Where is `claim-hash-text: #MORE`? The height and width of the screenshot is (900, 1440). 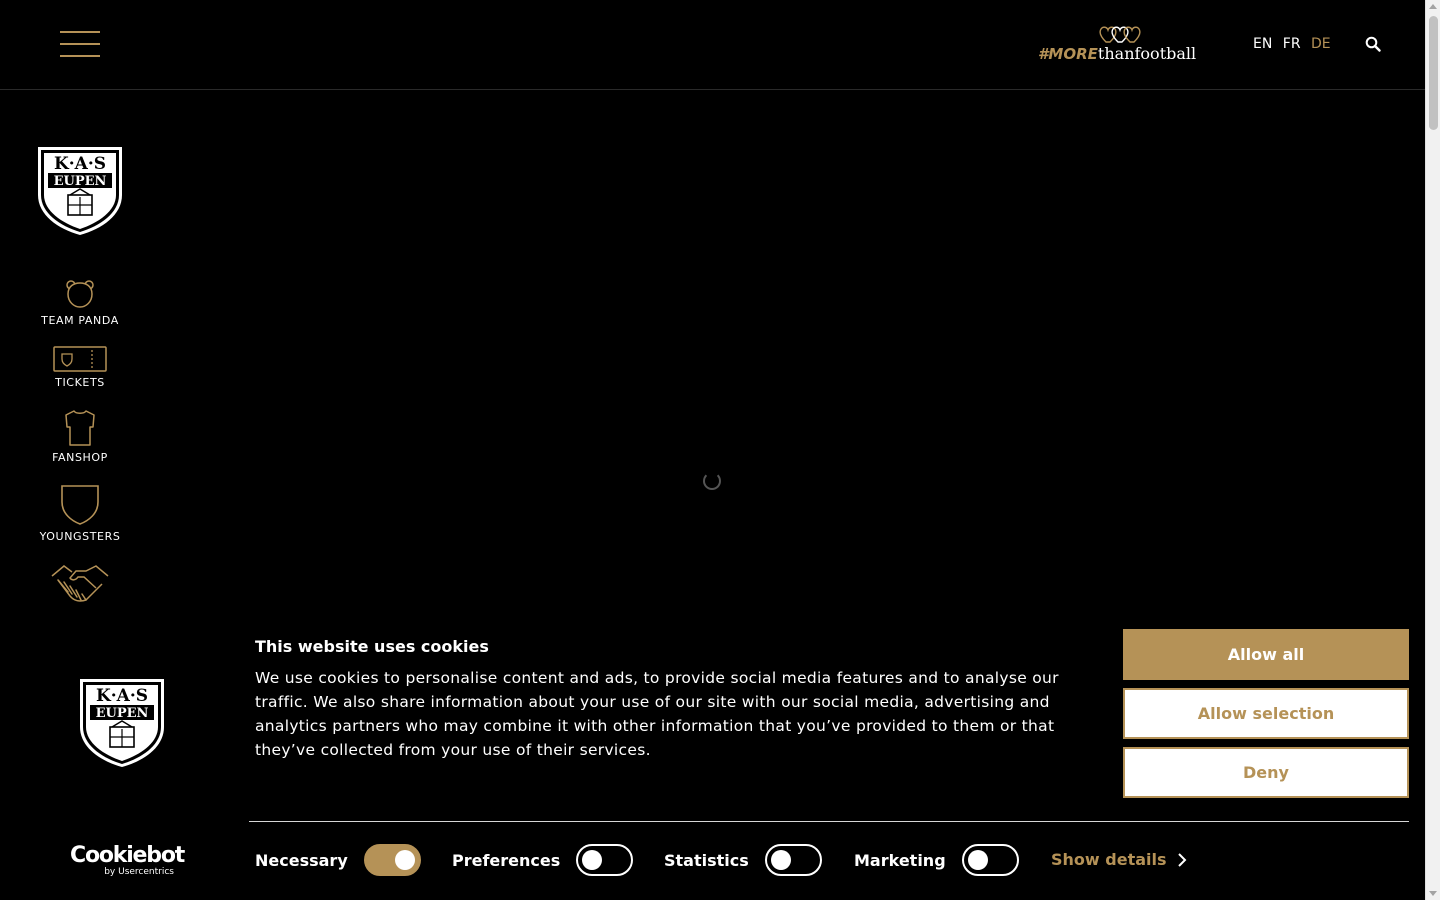
claim-hash-text: #MORE is located at coordinates (1068, 54).